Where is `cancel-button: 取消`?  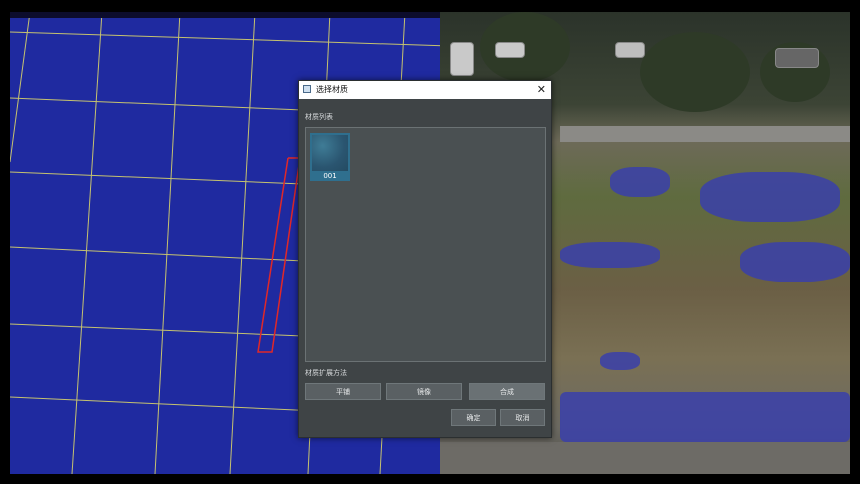
cancel-button: 取消 is located at coordinates (522, 417).